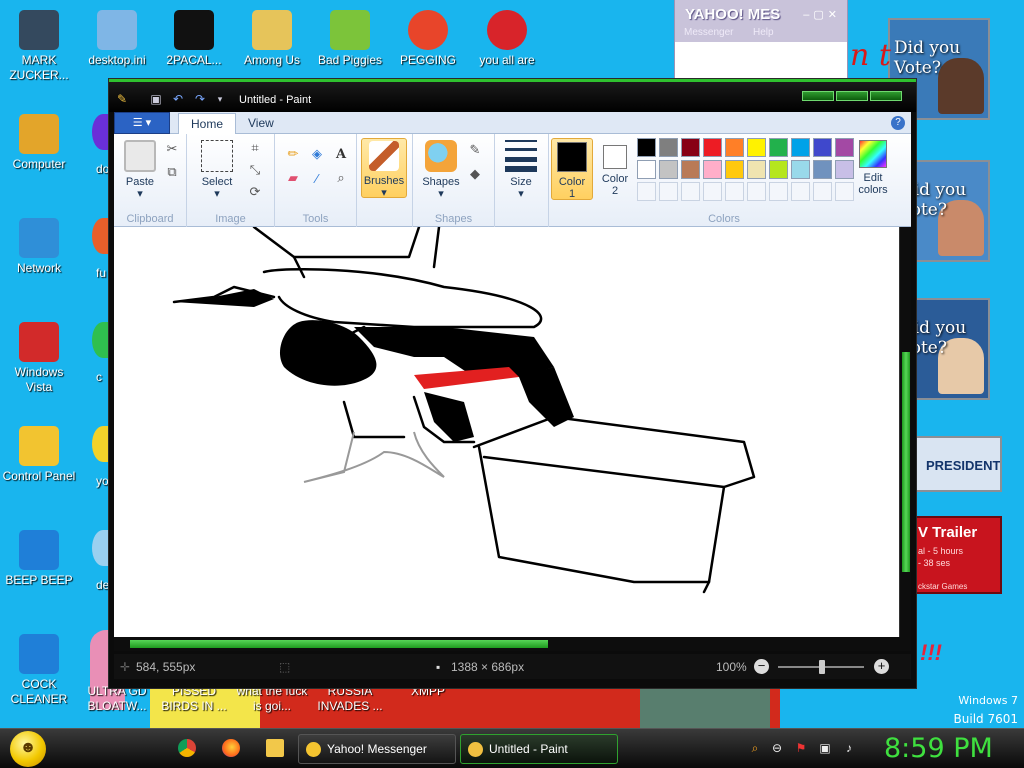 This screenshot has width=1024, height=768. What do you see at coordinates (825, 748) in the screenshot?
I see `network-tray-icon: ▣` at bounding box center [825, 748].